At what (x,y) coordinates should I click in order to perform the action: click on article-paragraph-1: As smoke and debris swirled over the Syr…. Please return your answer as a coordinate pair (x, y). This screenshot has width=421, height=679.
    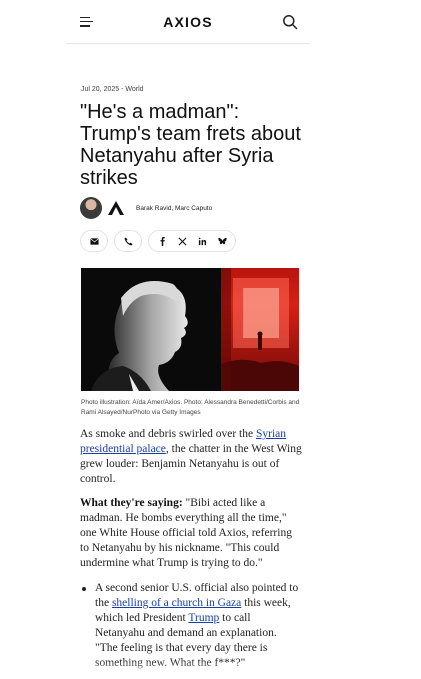
    Looking at the image, I should click on (191, 457).